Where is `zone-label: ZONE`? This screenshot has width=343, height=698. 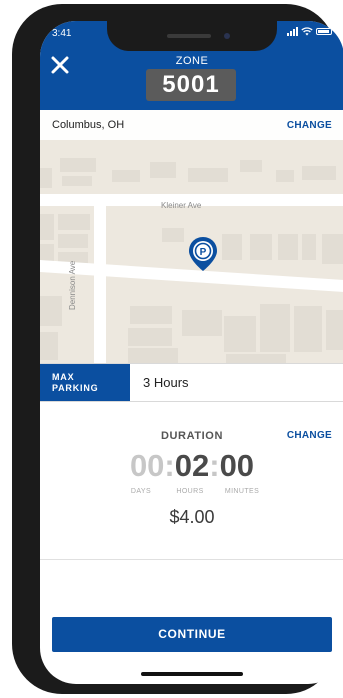
zone-label: ZONE is located at coordinates (192, 61).